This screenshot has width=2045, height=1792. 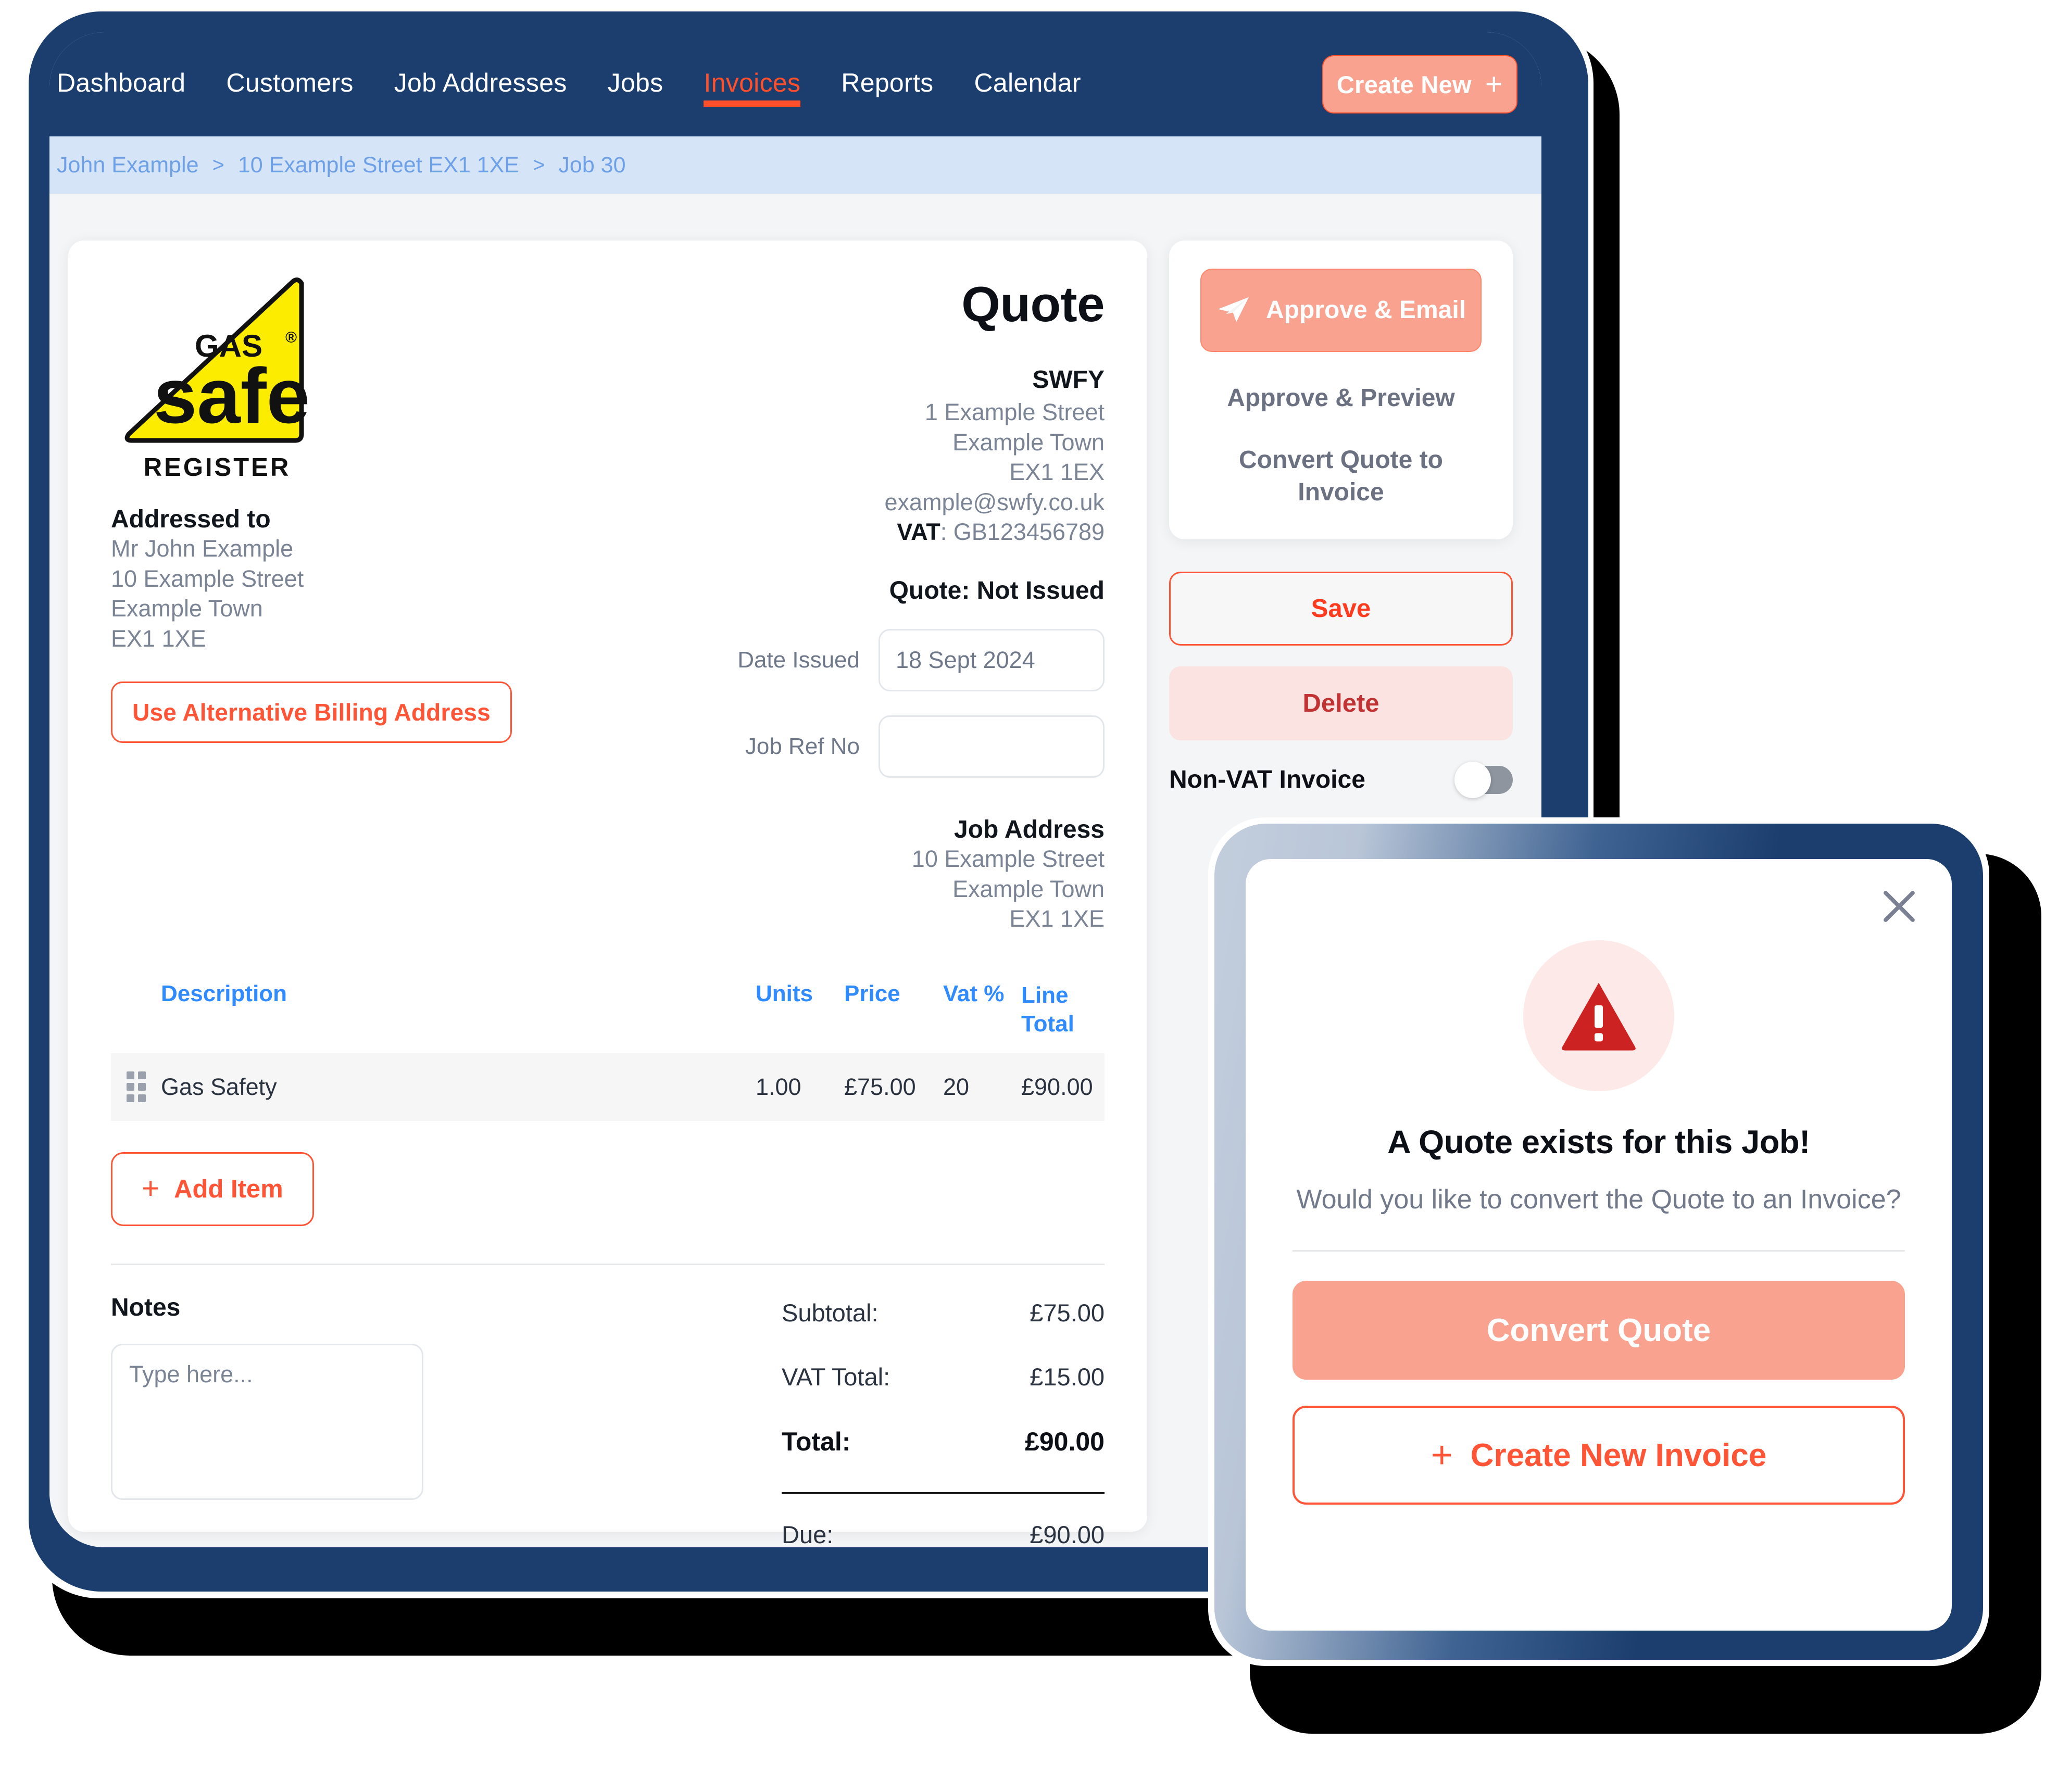 I want to click on convert-quote-button: Convert Quote, so click(x=1599, y=1330).